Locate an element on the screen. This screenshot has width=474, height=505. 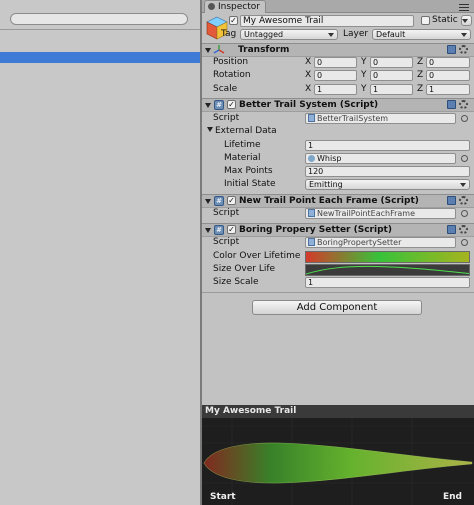
preview-end-label: End is located at coordinates (452, 497).